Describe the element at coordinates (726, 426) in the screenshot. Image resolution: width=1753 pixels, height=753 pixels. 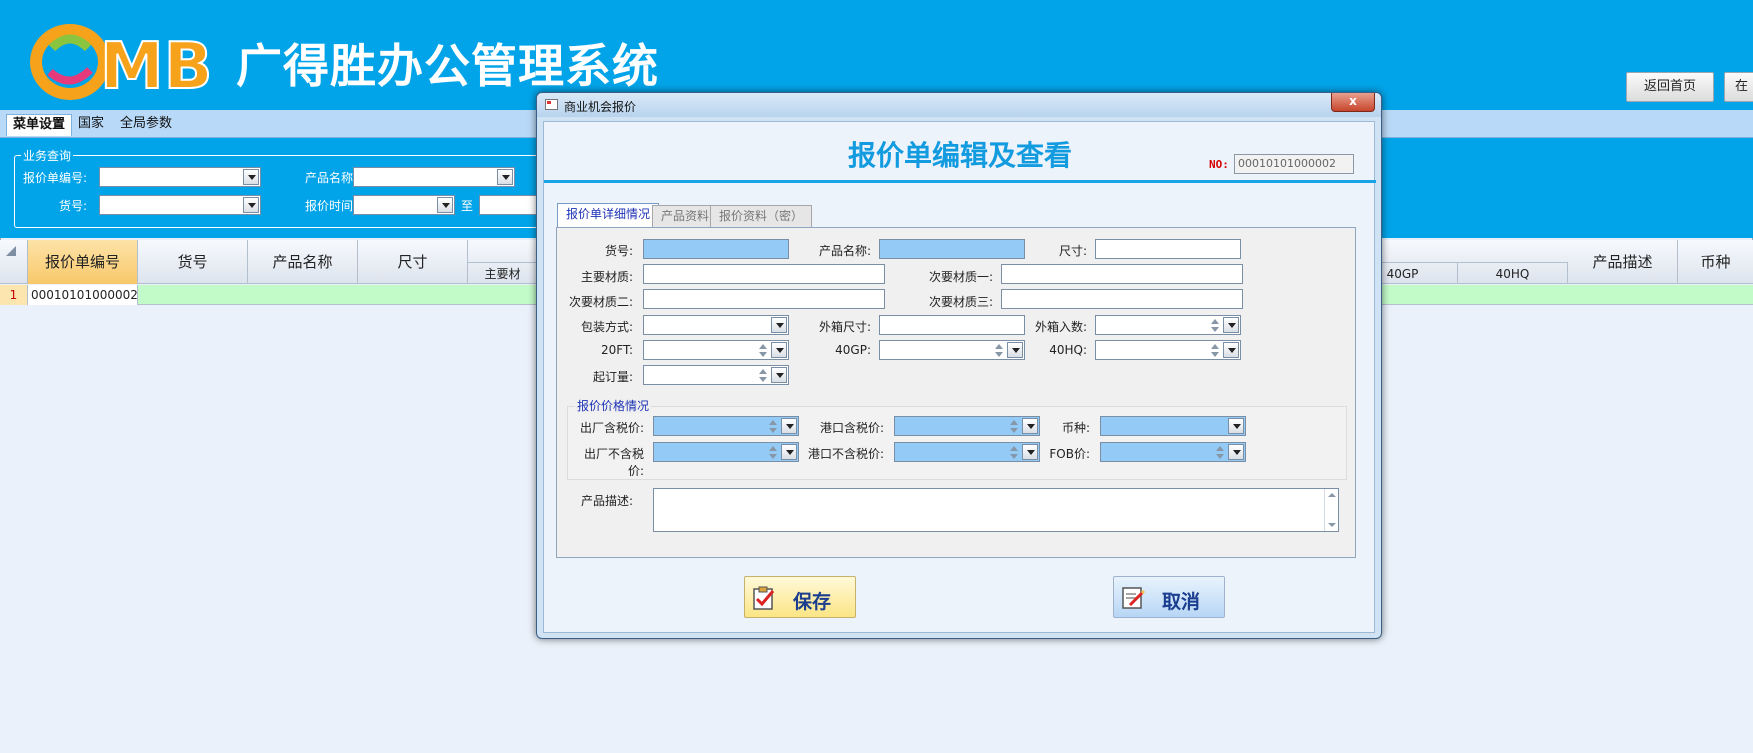
I see `factory-tax-stepper` at that location.